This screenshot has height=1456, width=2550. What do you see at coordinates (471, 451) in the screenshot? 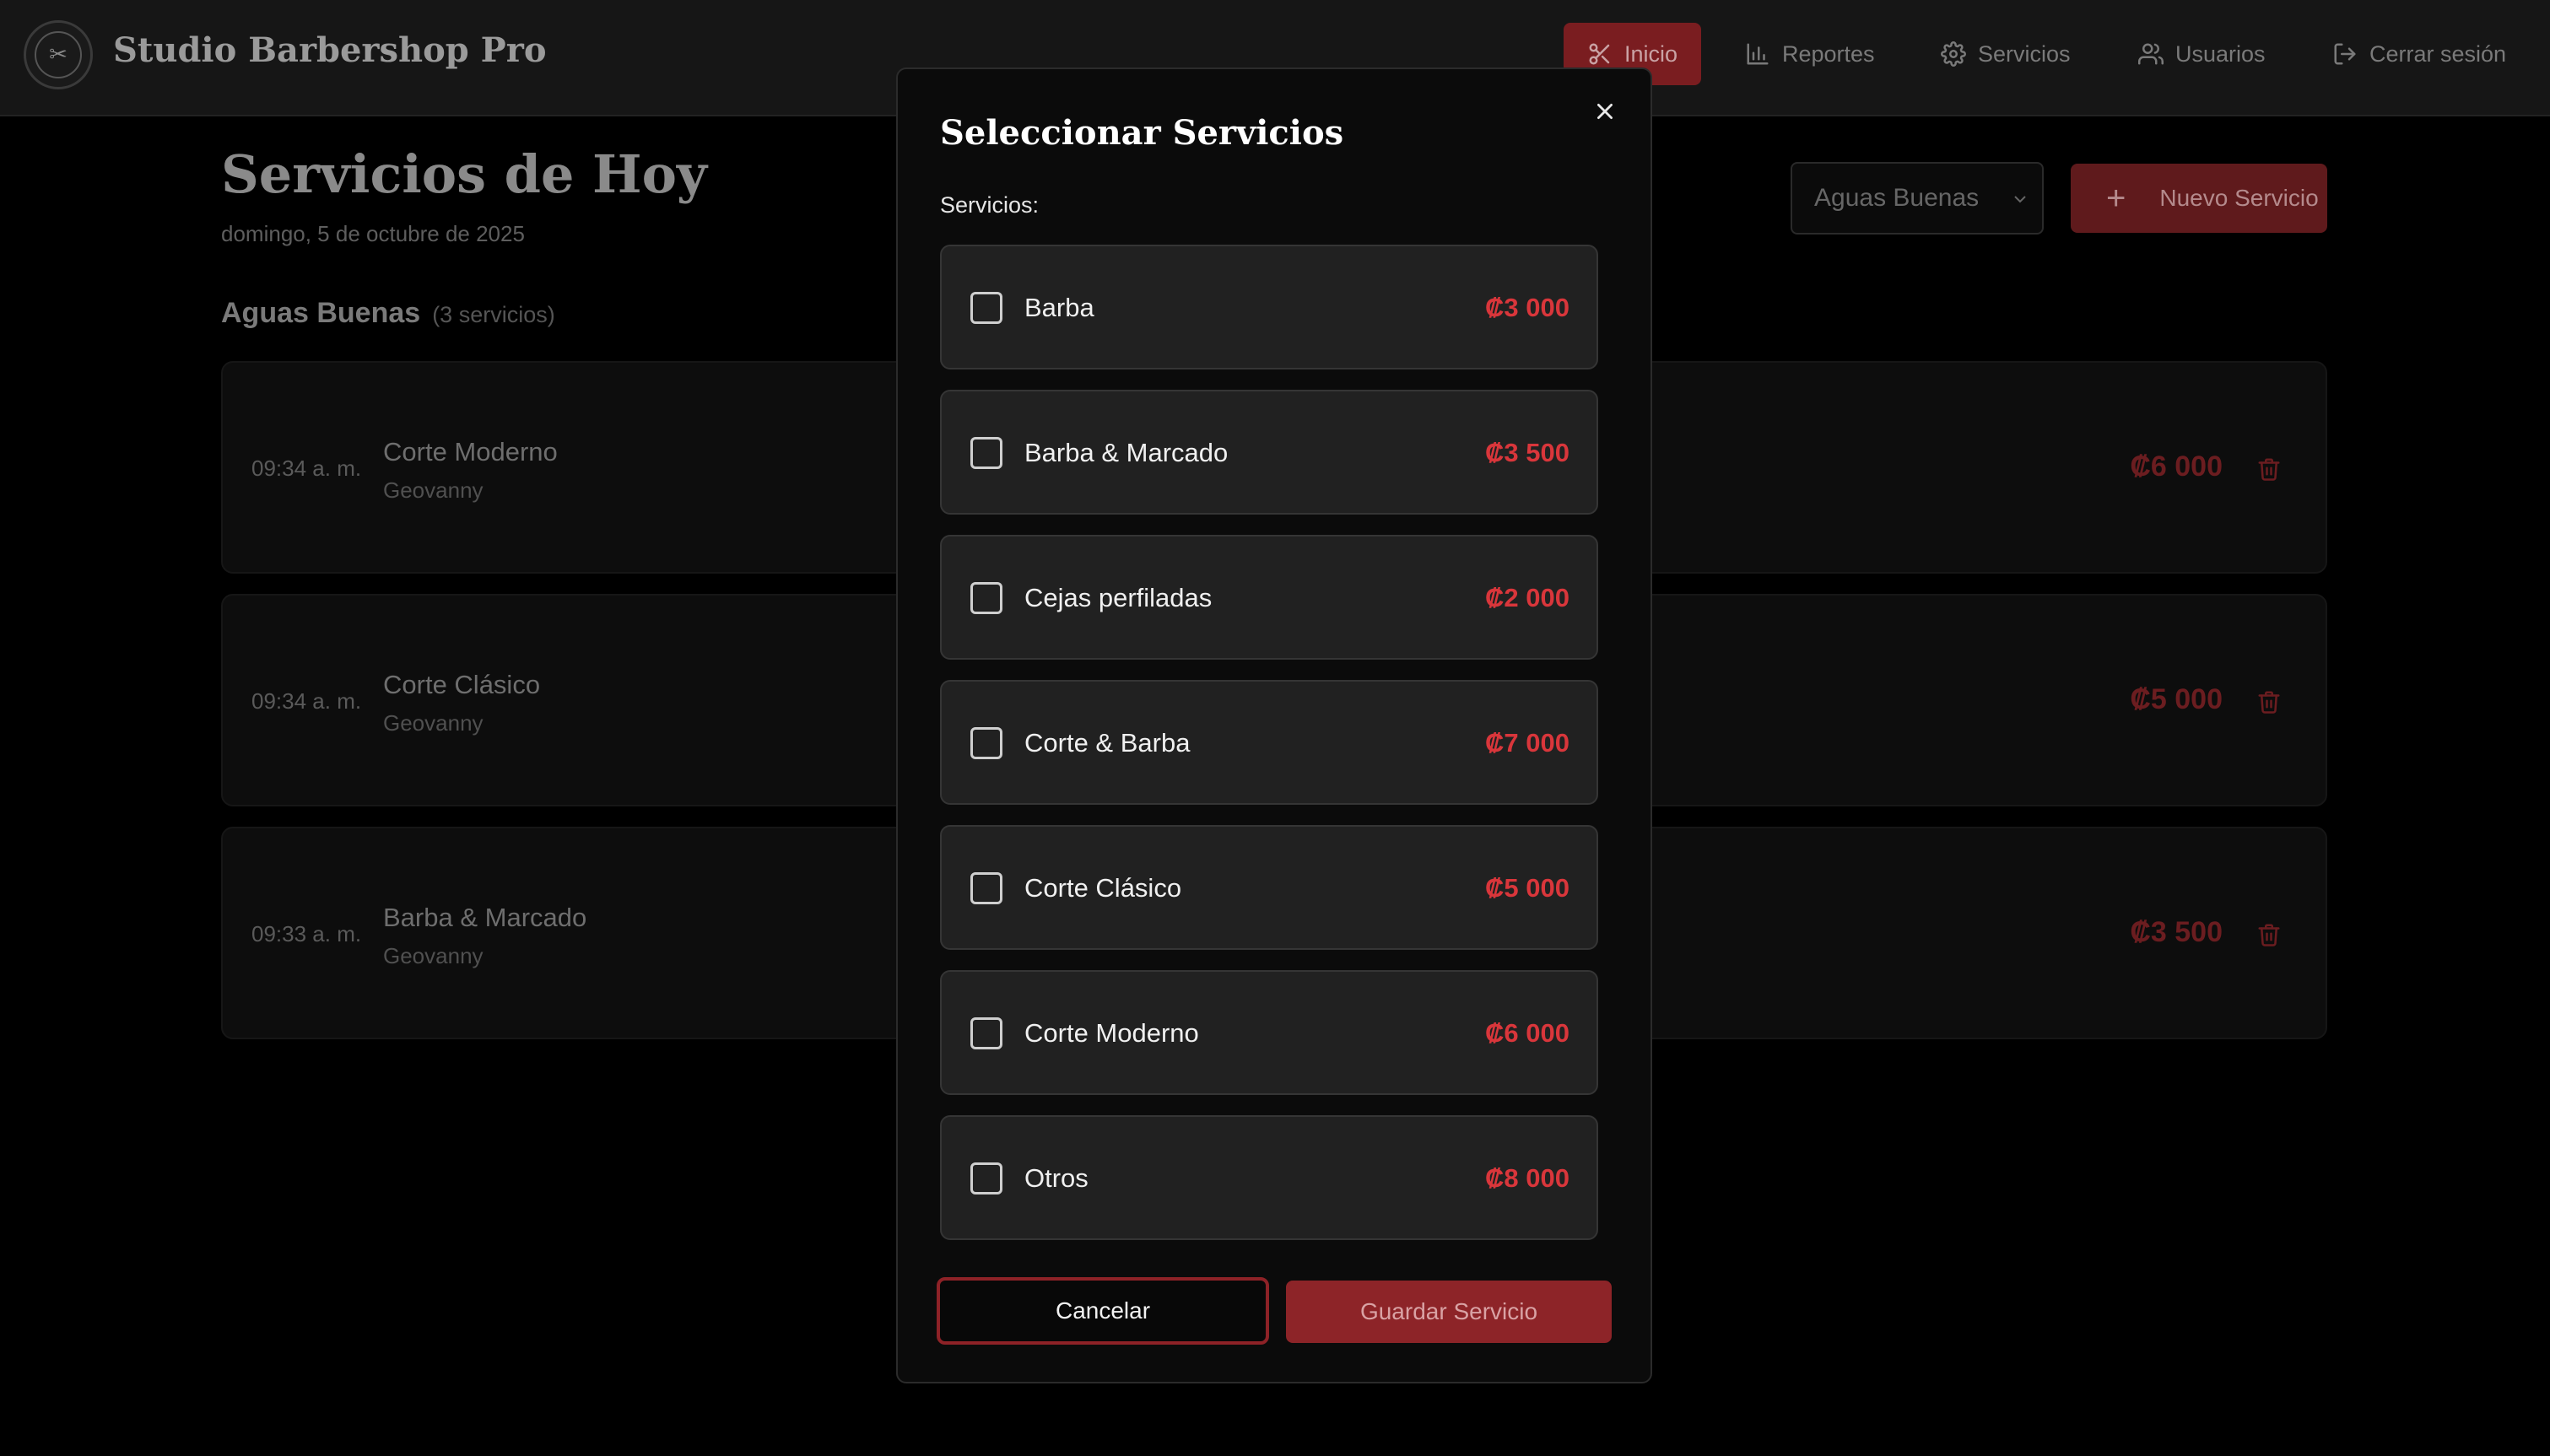
I see `service-name: Corte Moderno` at bounding box center [471, 451].